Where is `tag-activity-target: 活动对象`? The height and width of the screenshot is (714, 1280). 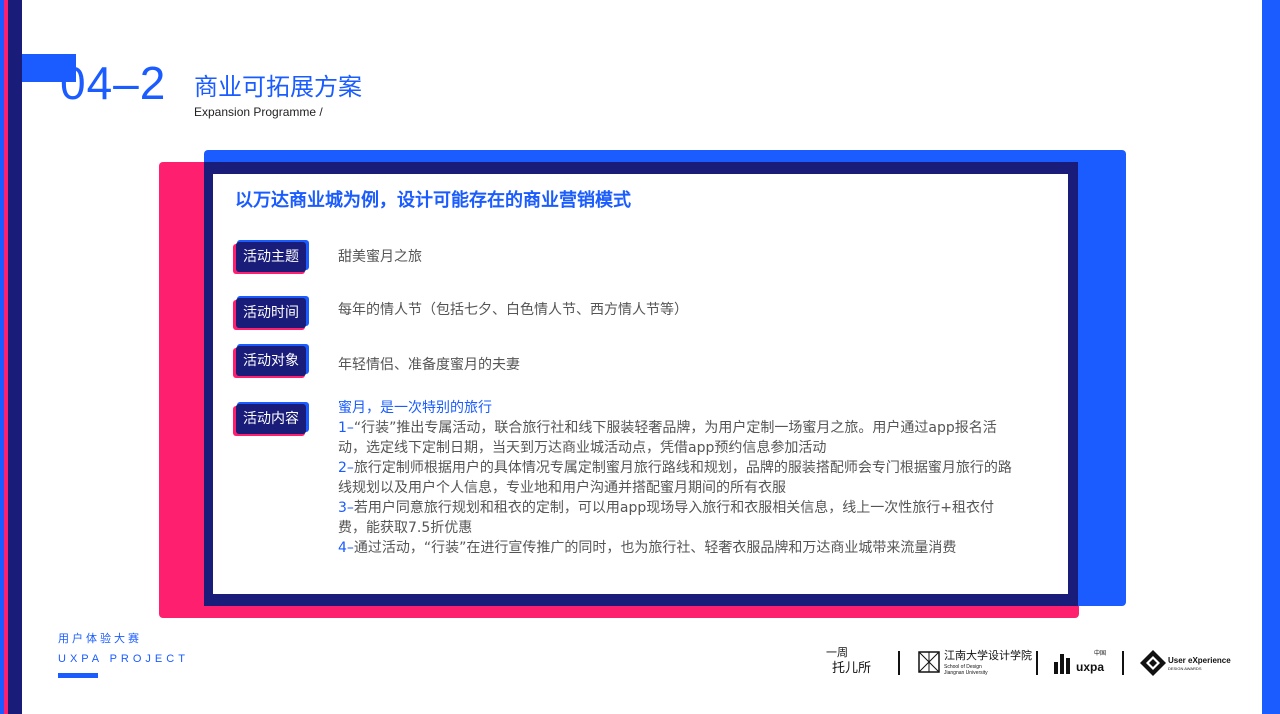
tag-activity-target: 活动对象 is located at coordinates (271, 361).